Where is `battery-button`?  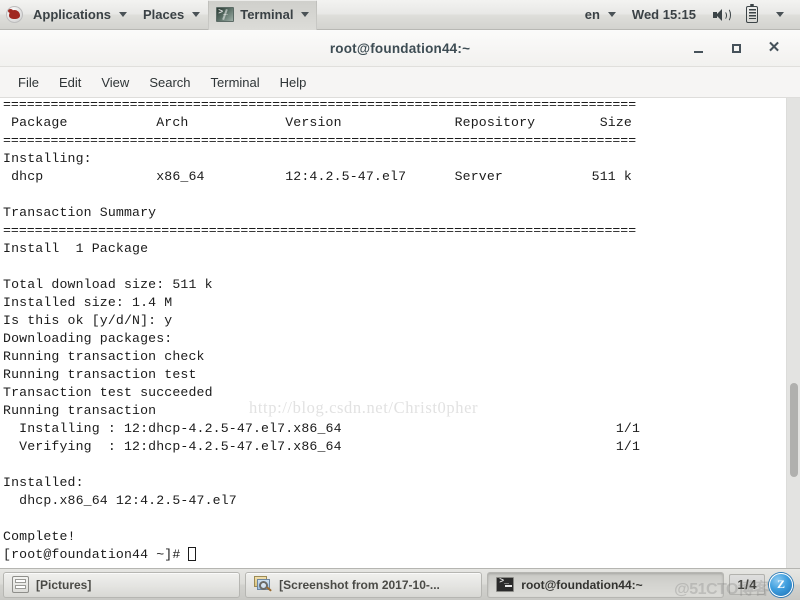 battery-button is located at coordinates (752, 15).